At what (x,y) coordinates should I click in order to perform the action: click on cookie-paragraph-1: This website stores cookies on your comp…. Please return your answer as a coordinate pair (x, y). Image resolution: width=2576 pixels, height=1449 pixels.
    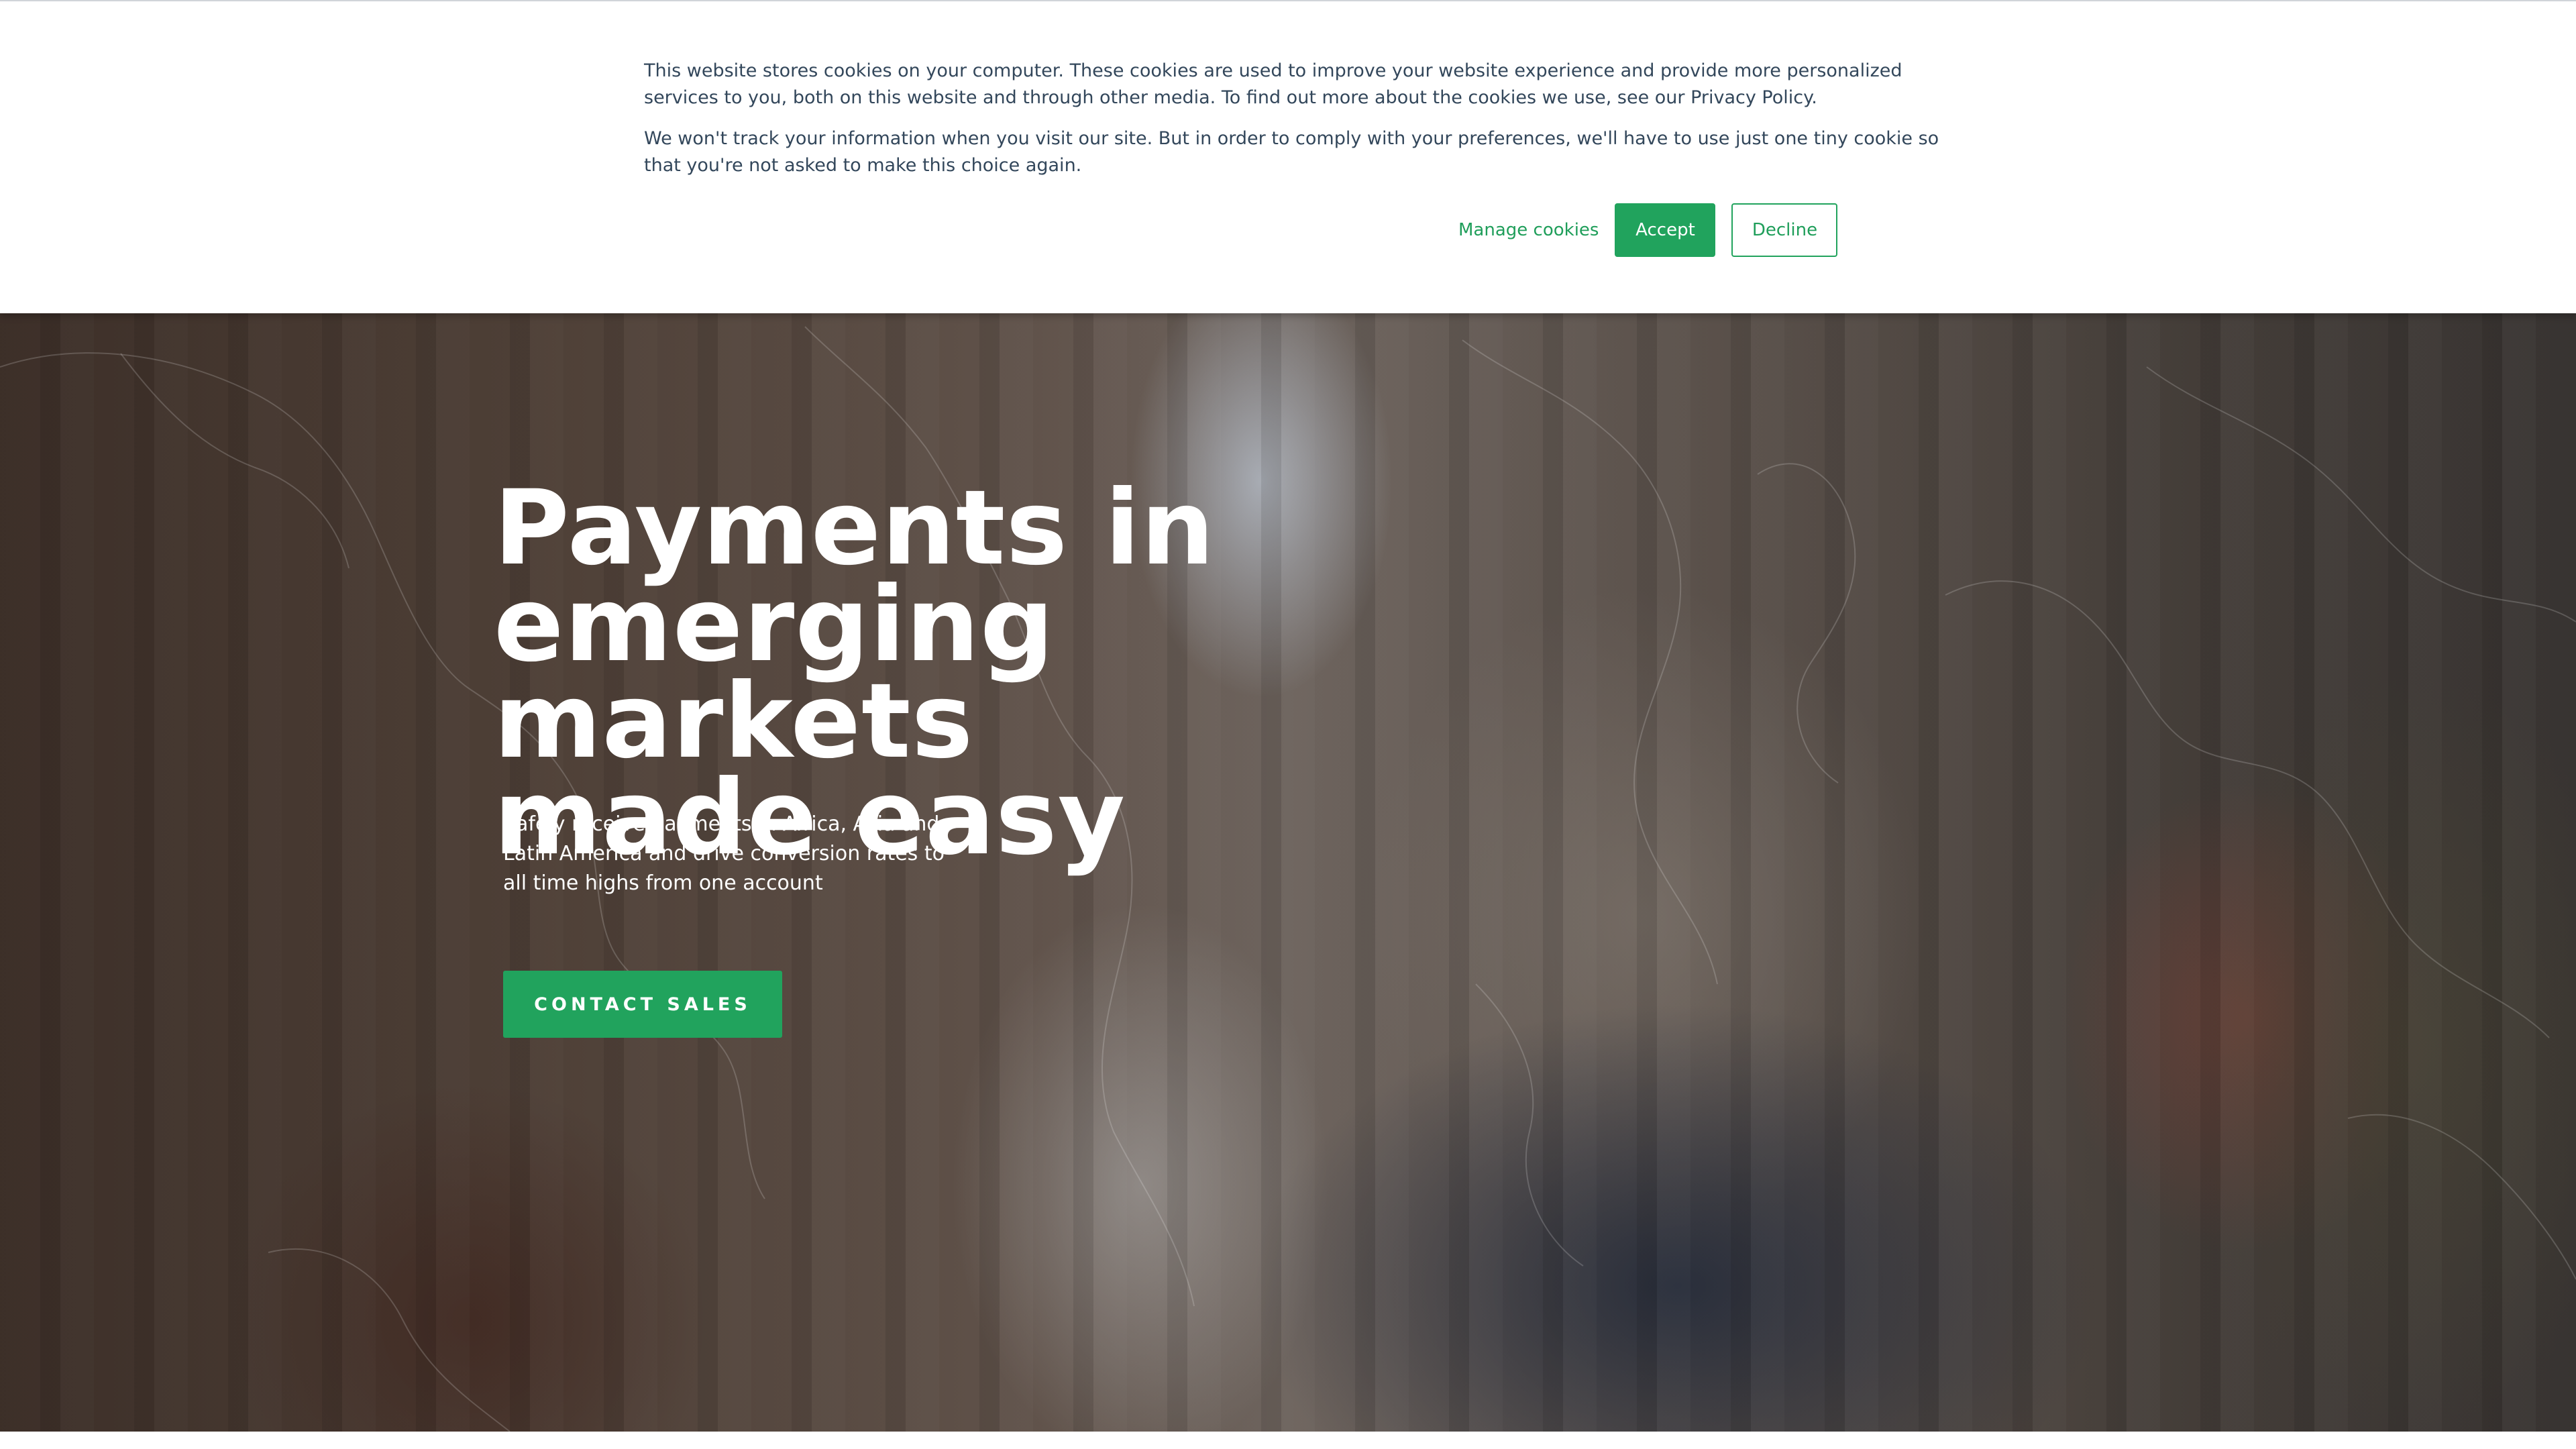
    Looking at the image, I should click on (1273, 84).